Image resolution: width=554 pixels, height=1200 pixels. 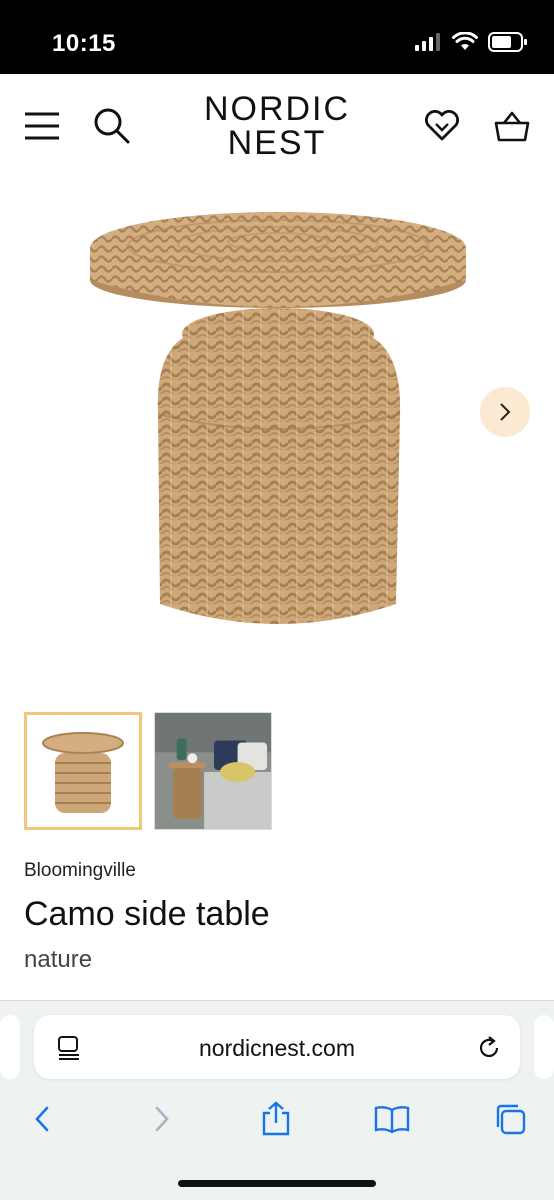 I want to click on tabs-icon, so click(x=511, y=1119).